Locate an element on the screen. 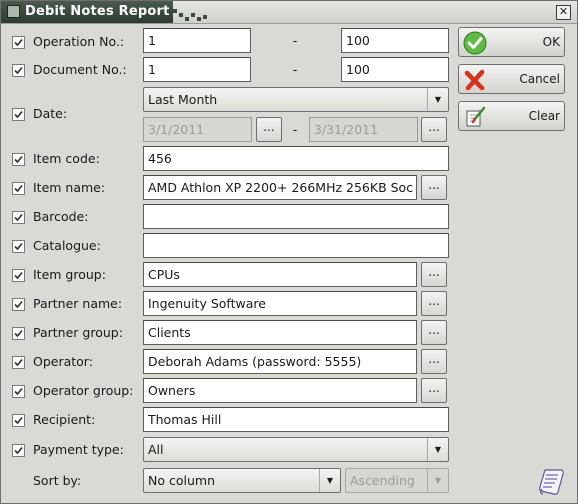 The height and width of the screenshot is (504, 578). item-code-label: Item code: is located at coordinates (66, 158).